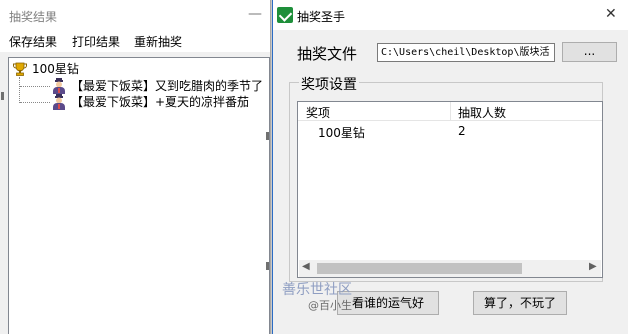 The height and width of the screenshot is (334, 628). I want to click on winner-label: 【最爱下饭菜】又到吃腊肉的季节了, so click(167, 86).